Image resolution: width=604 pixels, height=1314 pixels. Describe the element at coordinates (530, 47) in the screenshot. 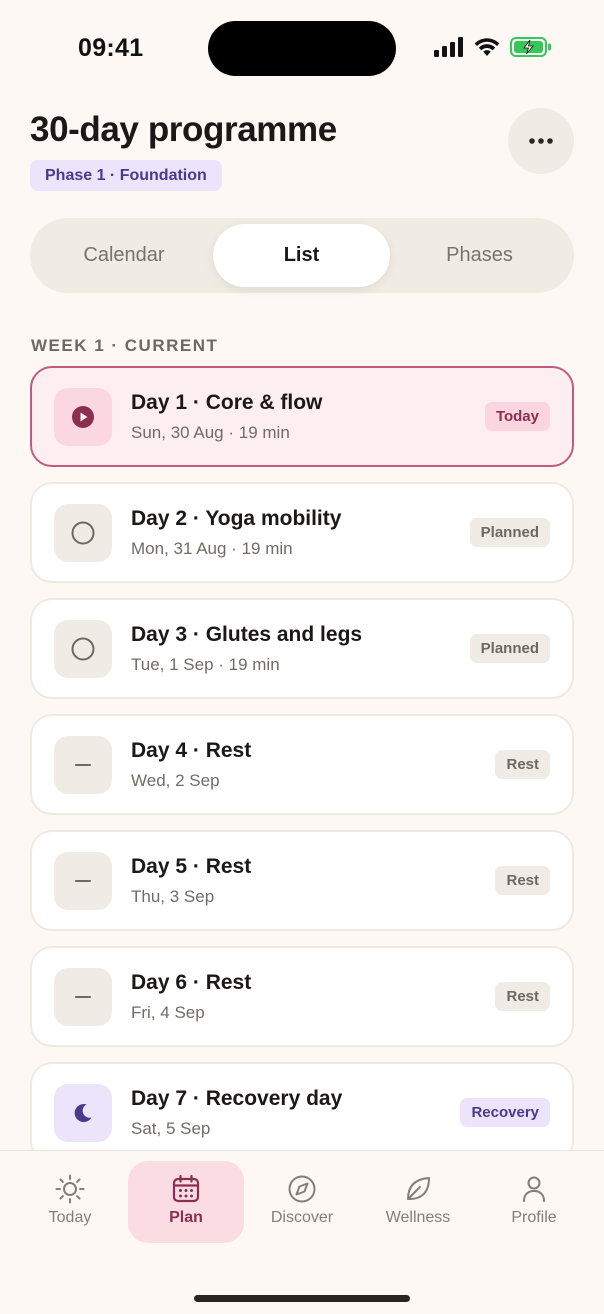

I see `battery-charging-icon` at that location.